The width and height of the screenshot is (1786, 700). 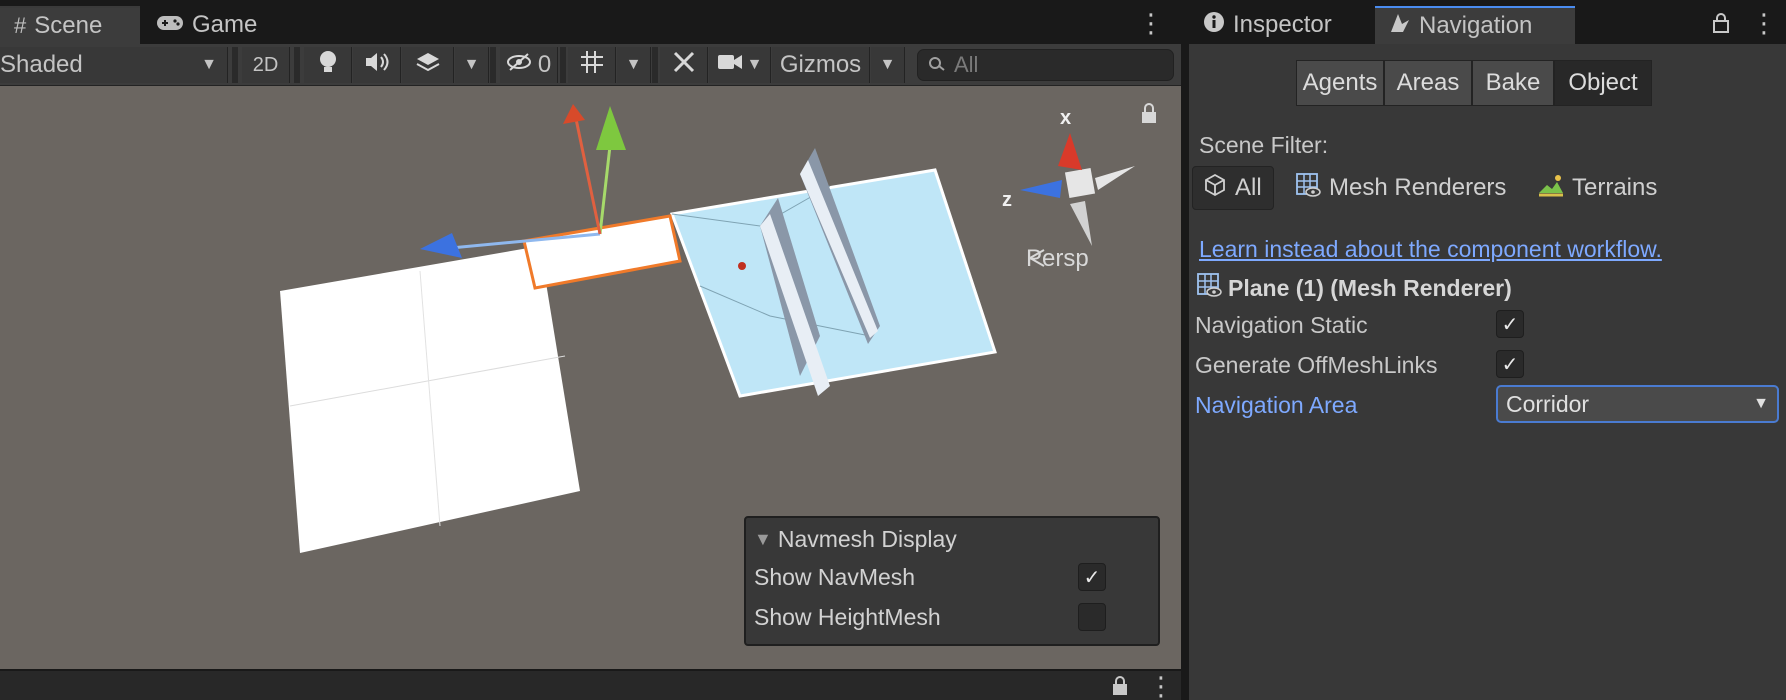 I want to click on show-heightmesh-label: Show HeightMesh, so click(x=847, y=616).